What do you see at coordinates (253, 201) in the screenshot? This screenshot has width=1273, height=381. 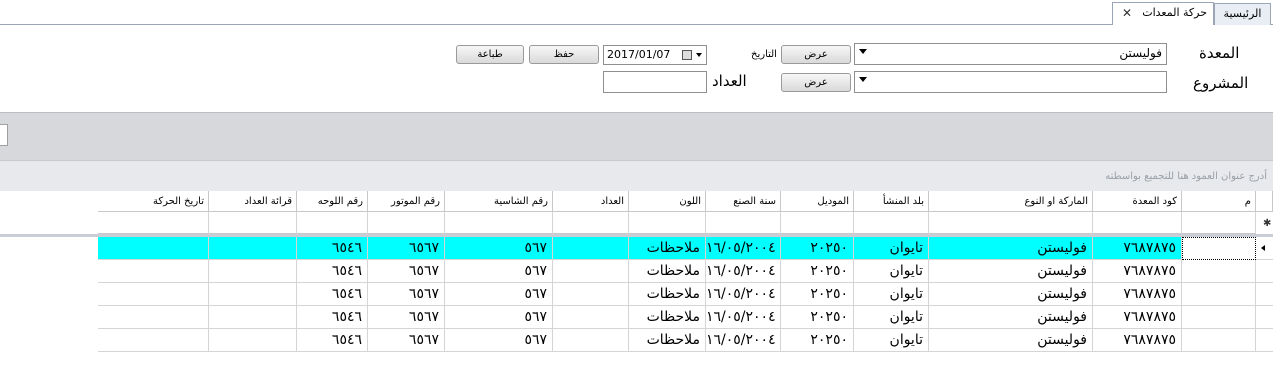 I see `header-col-counter-reading: قرائة العداد` at bounding box center [253, 201].